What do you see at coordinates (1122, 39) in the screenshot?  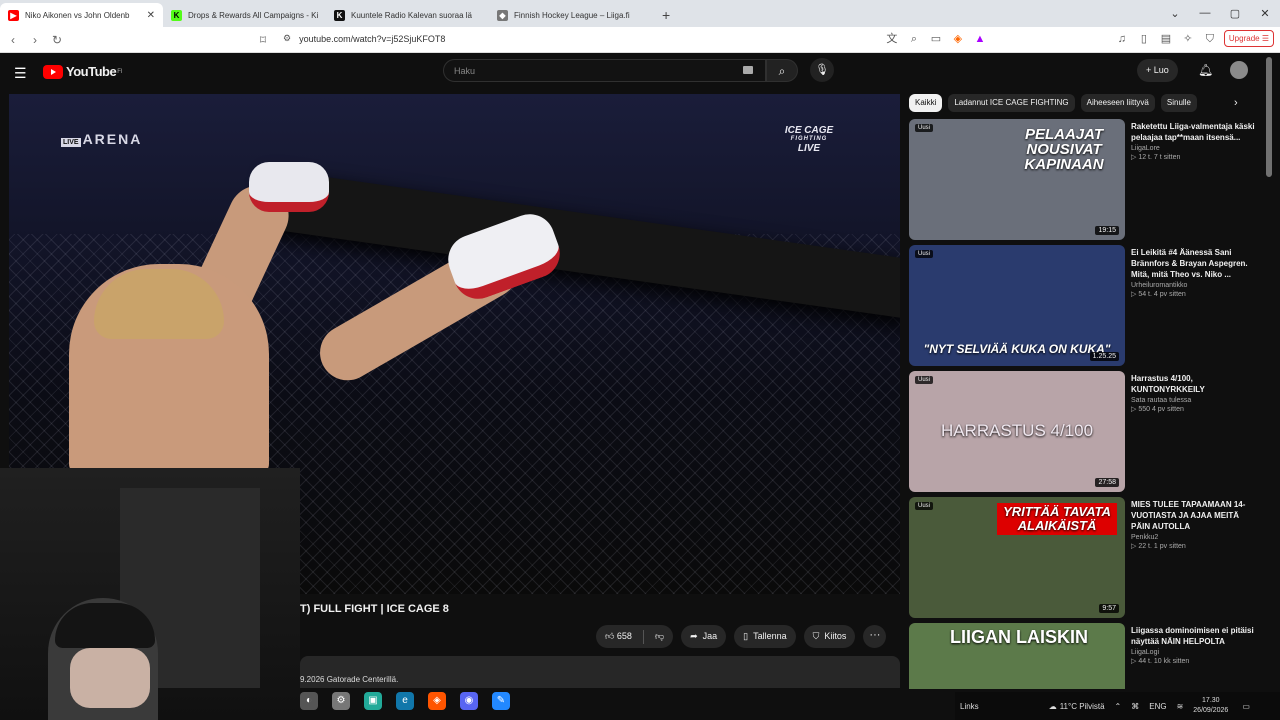 I see `media-icon: ♫` at bounding box center [1122, 39].